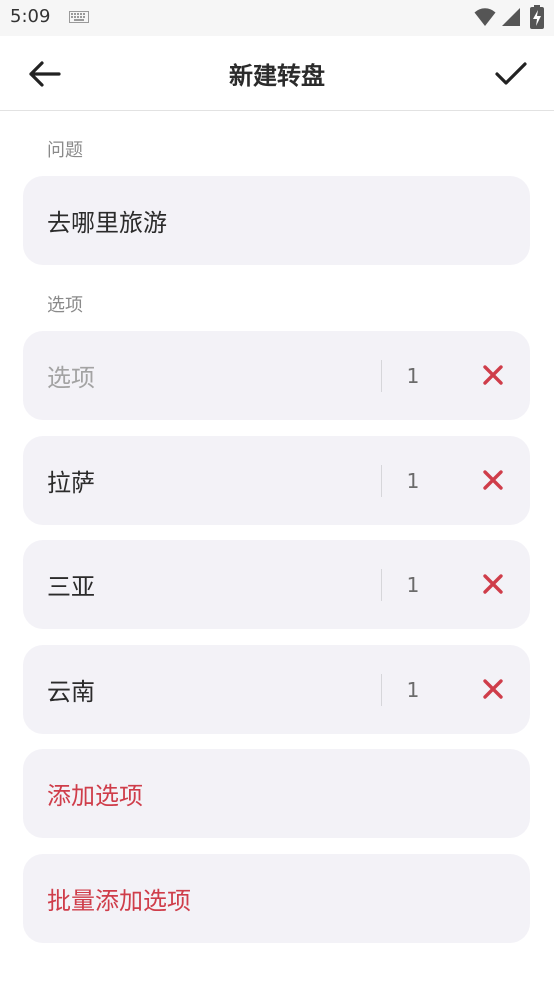  What do you see at coordinates (71, 375) in the screenshot?
I see `option-input: 选项` at bounding box center [71, 375].